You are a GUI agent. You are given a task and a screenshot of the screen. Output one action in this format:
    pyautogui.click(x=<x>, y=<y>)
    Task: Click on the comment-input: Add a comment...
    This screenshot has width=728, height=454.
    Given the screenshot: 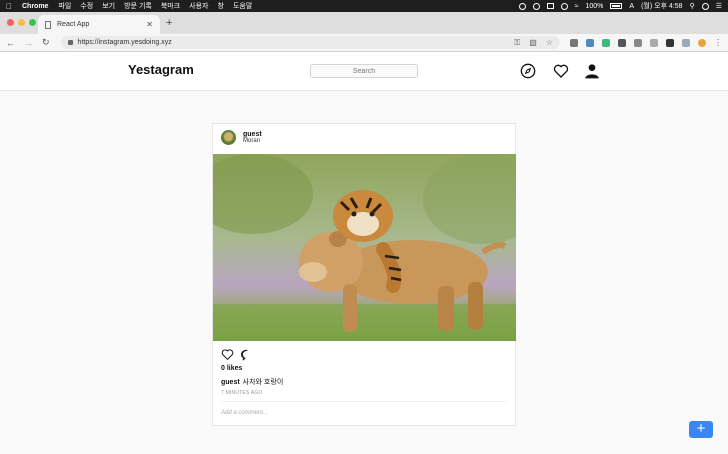 What is the action you would take?
    pyautogui.click(x=244, y=413)
    